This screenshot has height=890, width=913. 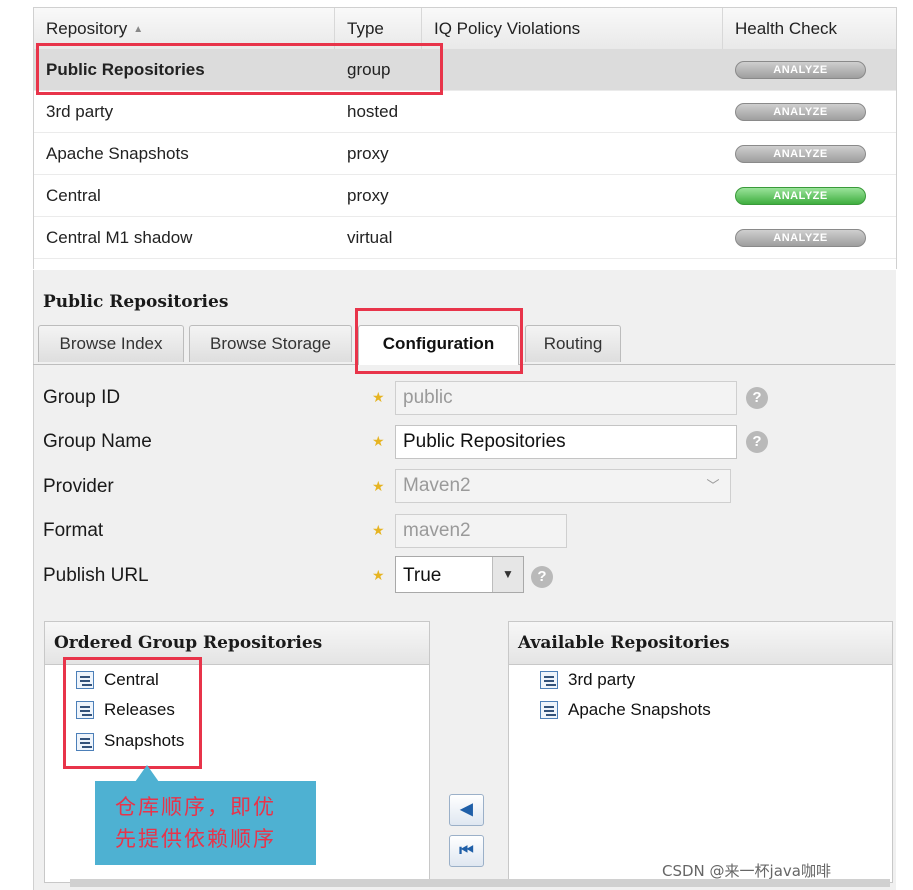 I want to click on publish-url-value: True, so click(x=422, y=575).